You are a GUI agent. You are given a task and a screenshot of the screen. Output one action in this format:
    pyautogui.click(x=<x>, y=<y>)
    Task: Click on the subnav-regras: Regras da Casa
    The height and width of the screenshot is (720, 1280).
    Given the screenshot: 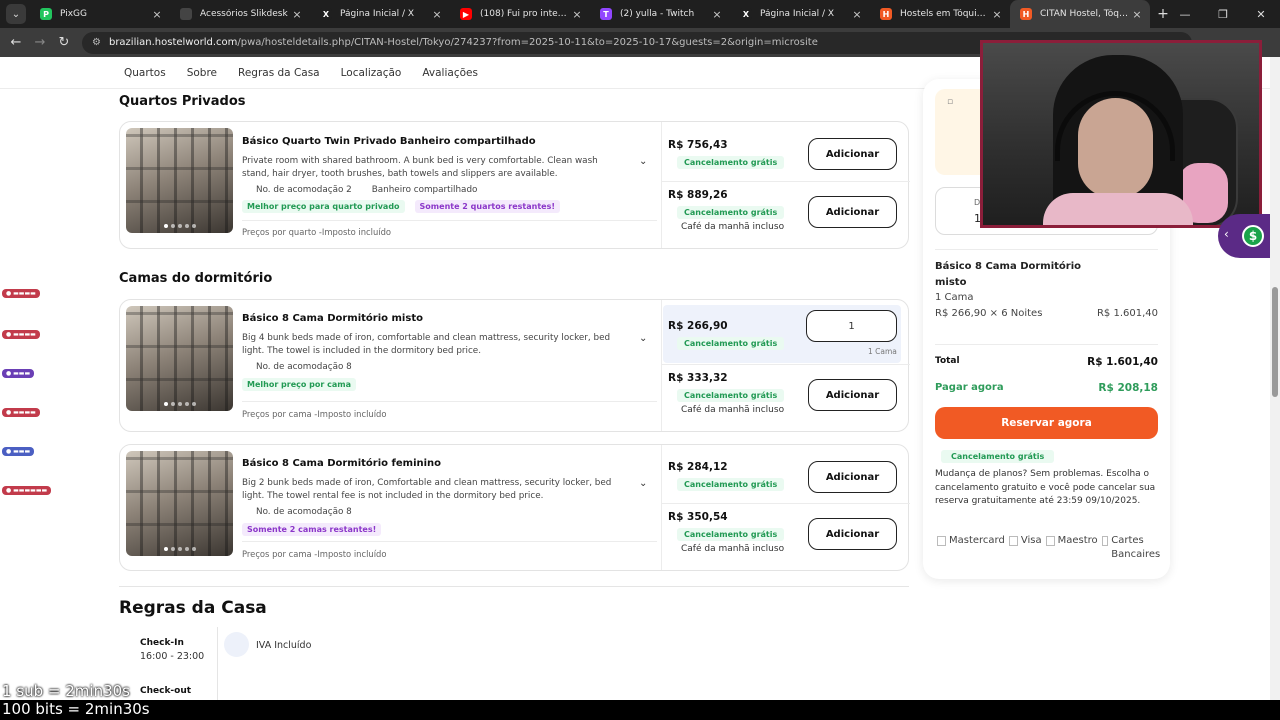 What is the action you would take?
    pyautogui.click(x=279, y=73)
    